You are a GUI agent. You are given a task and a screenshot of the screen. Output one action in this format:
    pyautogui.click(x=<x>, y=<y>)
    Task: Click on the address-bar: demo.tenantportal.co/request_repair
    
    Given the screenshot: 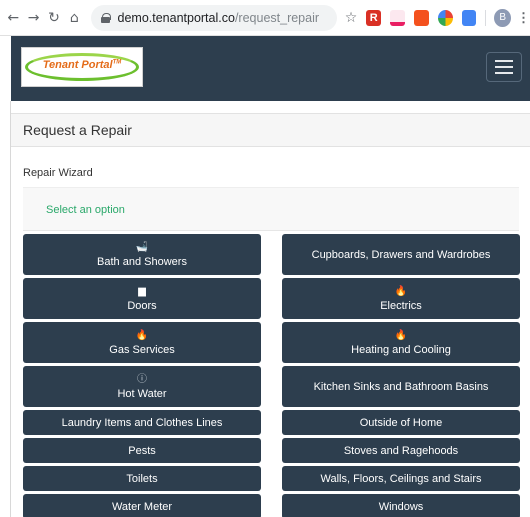 What is the action you would take?
    pyautogui.click(x=213, y=17)
    